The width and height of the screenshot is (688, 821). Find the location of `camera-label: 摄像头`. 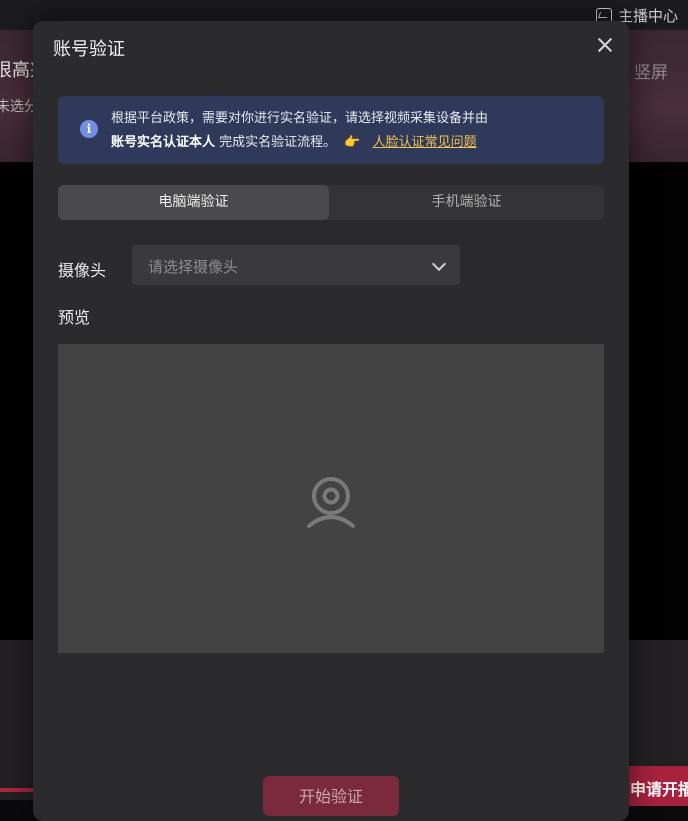

camera-label: 摄像头 is located at coordinates (82, 270).